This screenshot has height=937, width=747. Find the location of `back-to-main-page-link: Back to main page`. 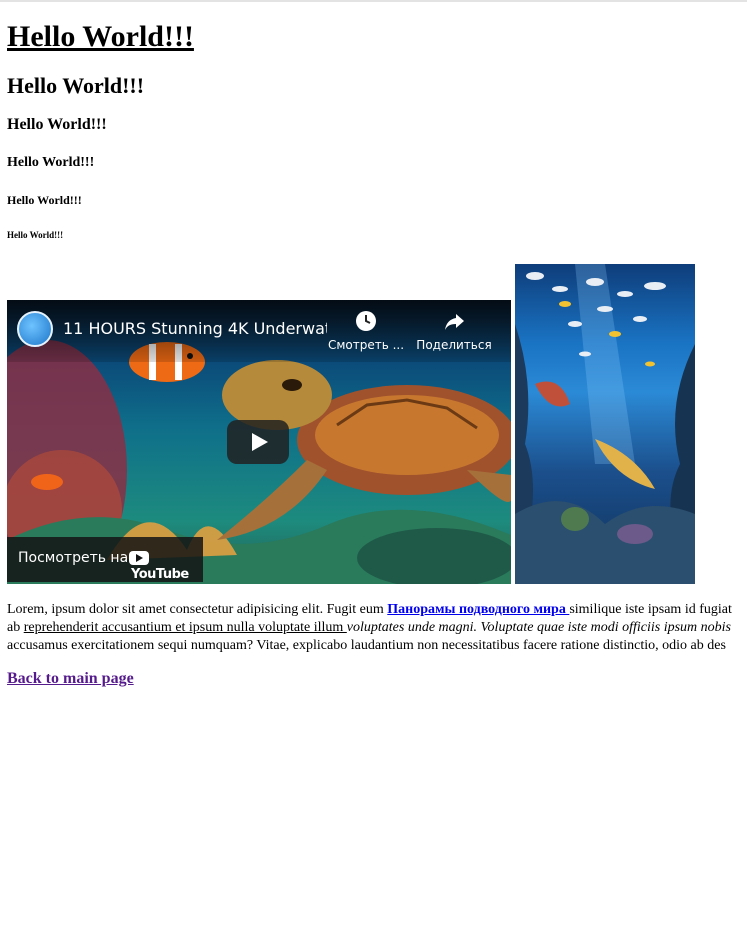

back-to-main-page-link: Back to main page is located at coordinates (70, 679).